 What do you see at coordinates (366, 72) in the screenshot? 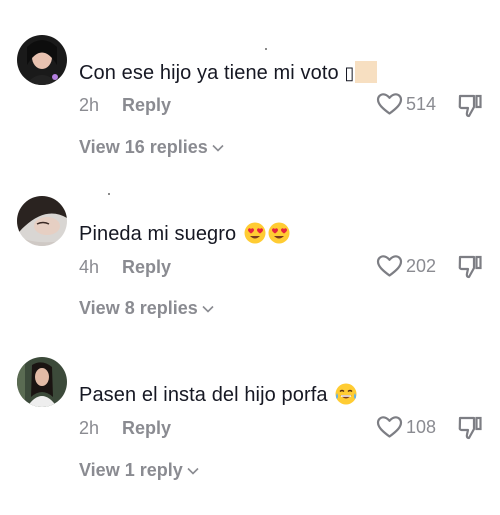
I see `skin-tone-swatch-icon` at bounding box center [366, 72].